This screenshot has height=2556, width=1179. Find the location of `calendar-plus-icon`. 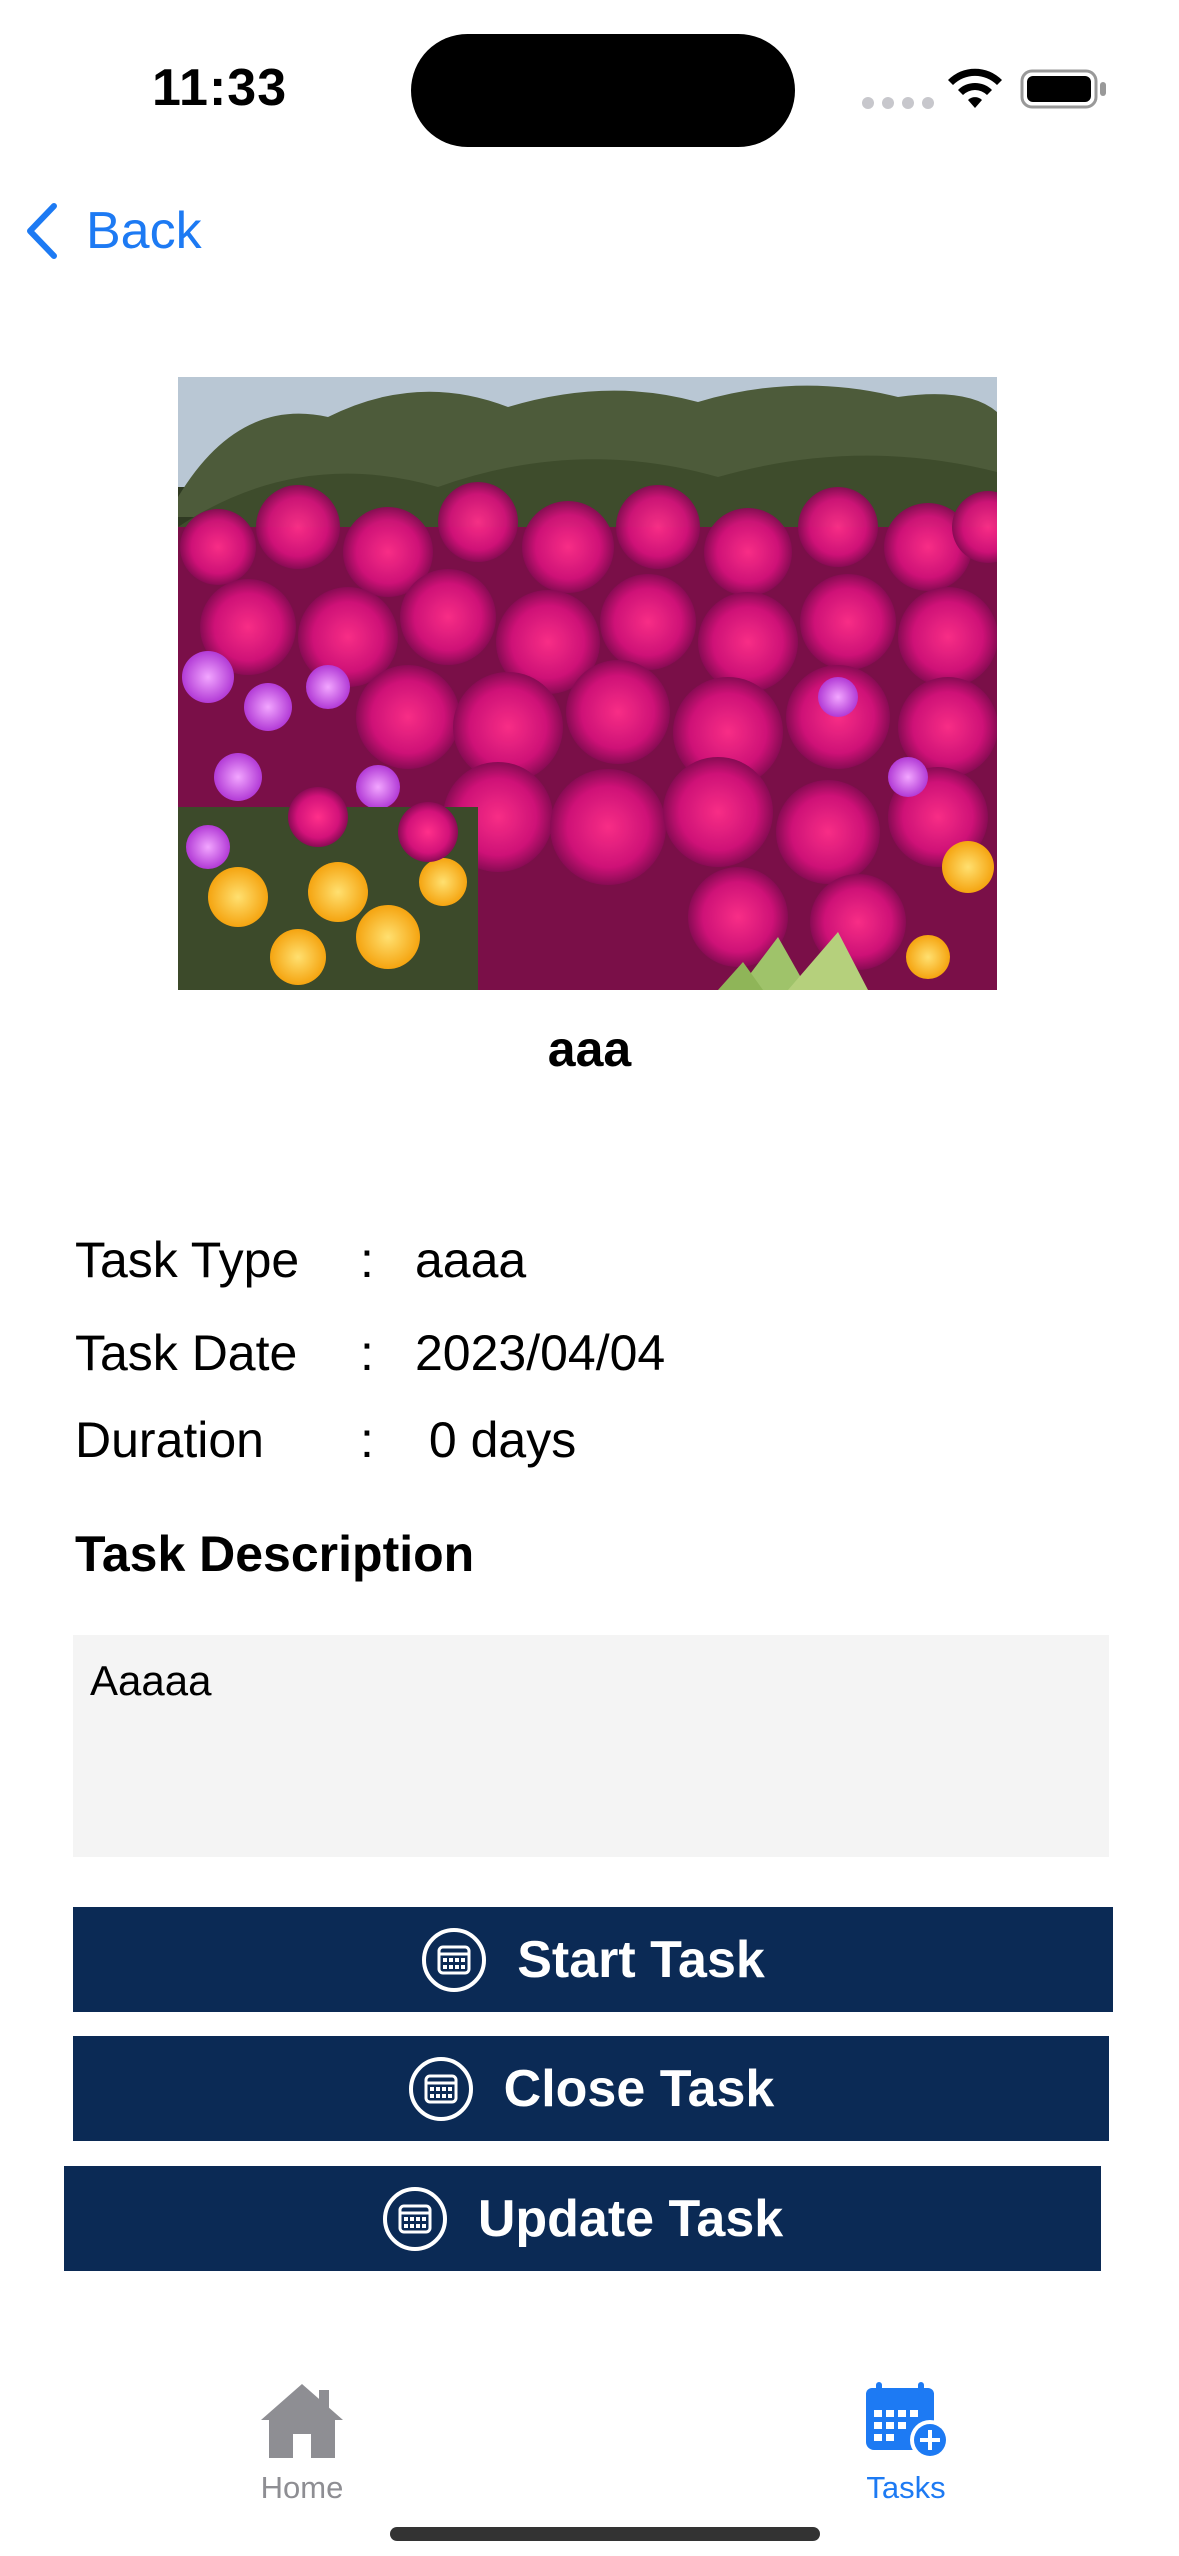

calendar-plus-icon is located at coordinates (908, 2421).